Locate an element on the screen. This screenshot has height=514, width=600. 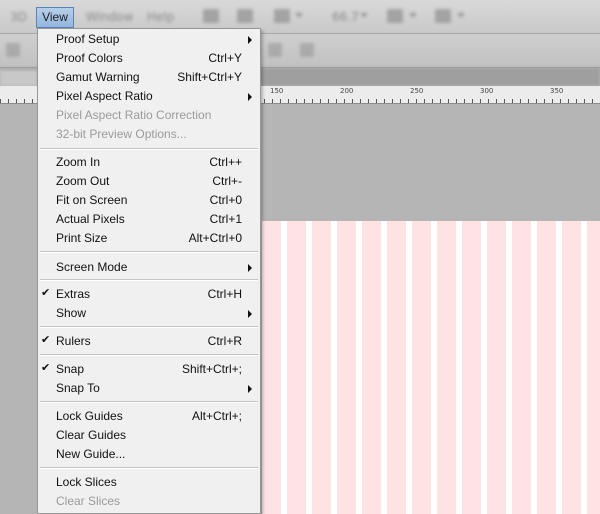
menu-item-zoom-in: Zoom In Ctrl++ is located at coordinates (149, 162).